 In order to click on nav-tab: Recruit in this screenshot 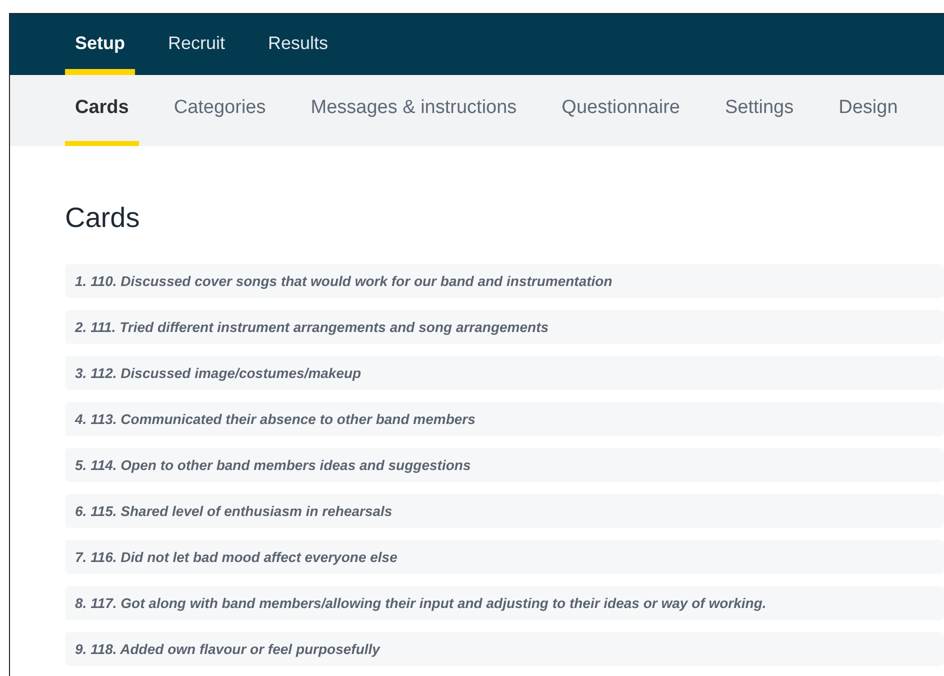, I will do `click(197, 44)`.